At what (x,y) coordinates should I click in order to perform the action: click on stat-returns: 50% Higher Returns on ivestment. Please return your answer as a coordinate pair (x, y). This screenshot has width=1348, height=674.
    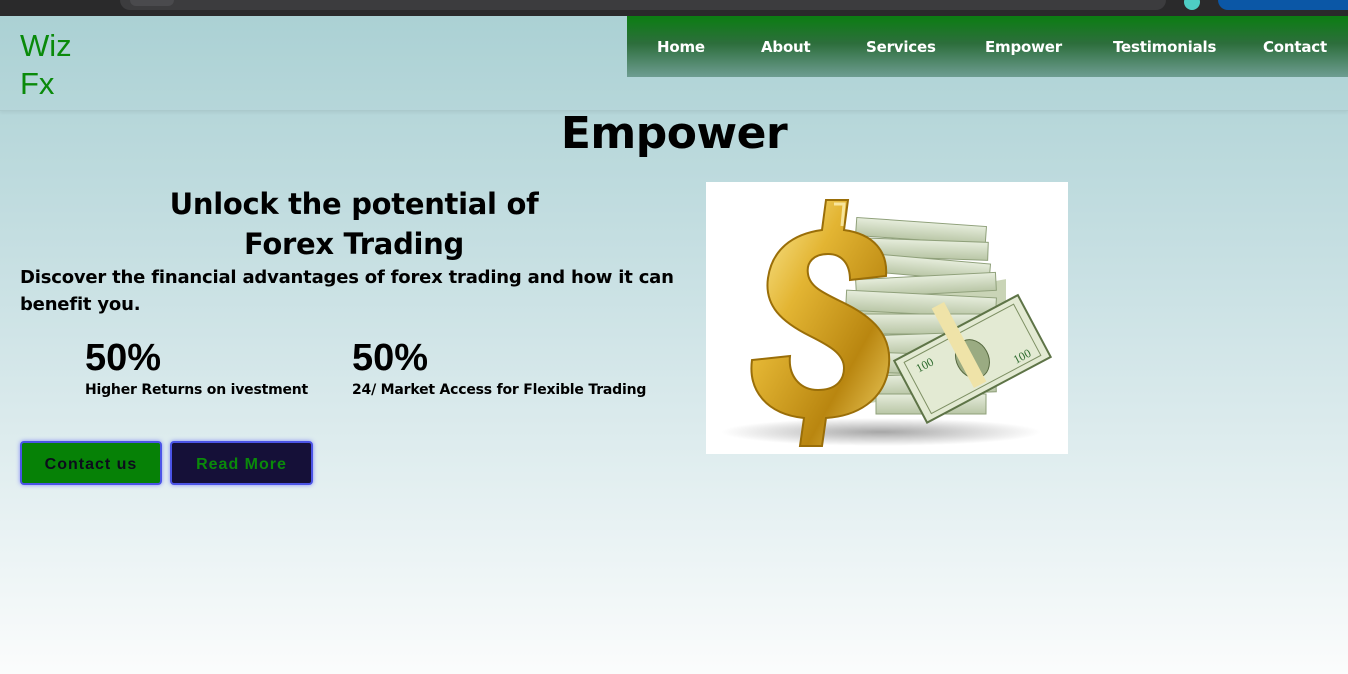
    Looking at the image, I should click on (196, 367).